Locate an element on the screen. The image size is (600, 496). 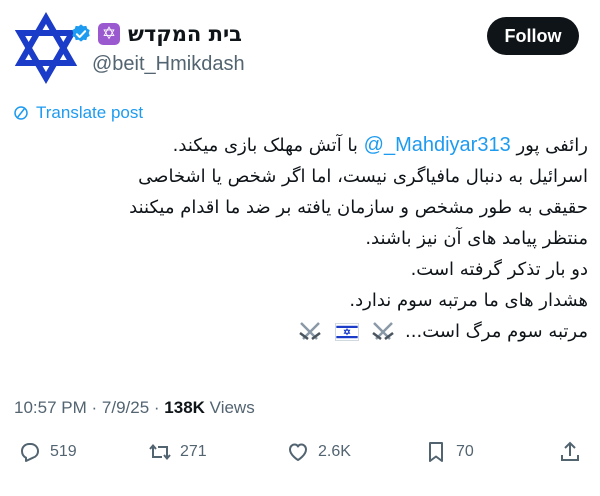
star-of-david-emoji-icon: ✡ is located at coordinates (108, 34).